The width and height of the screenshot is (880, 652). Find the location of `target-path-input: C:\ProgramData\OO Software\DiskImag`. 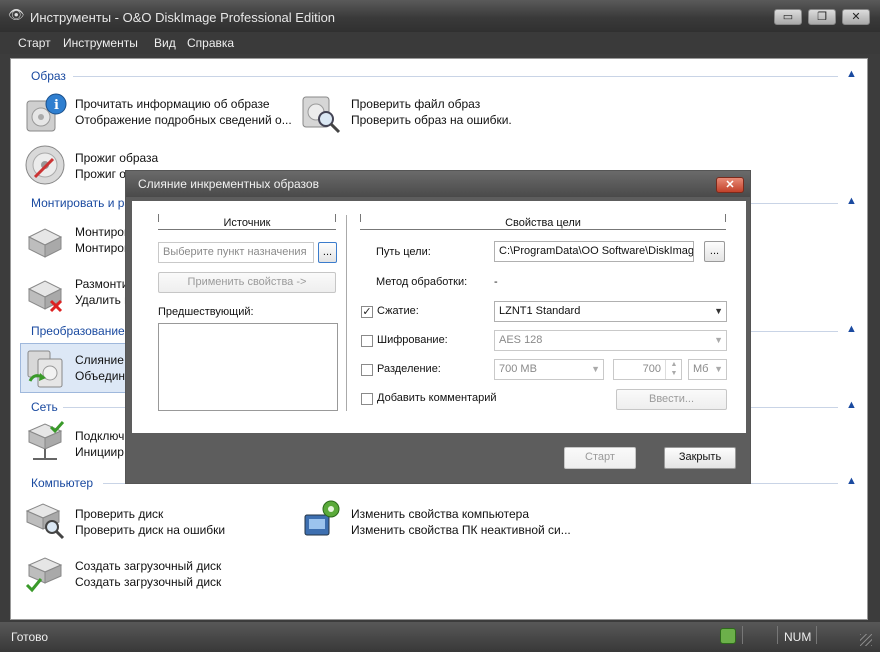

target-path-input: C:\ProgramData\OO Software\DiskImag is located at coordinates (594, 251).